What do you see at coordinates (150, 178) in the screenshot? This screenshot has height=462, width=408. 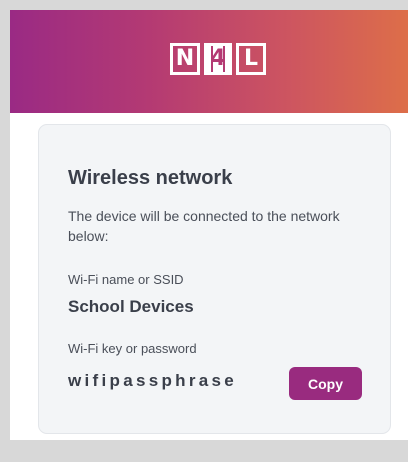 I see `card-title: Wireless network` at bounding box center [150, 178].